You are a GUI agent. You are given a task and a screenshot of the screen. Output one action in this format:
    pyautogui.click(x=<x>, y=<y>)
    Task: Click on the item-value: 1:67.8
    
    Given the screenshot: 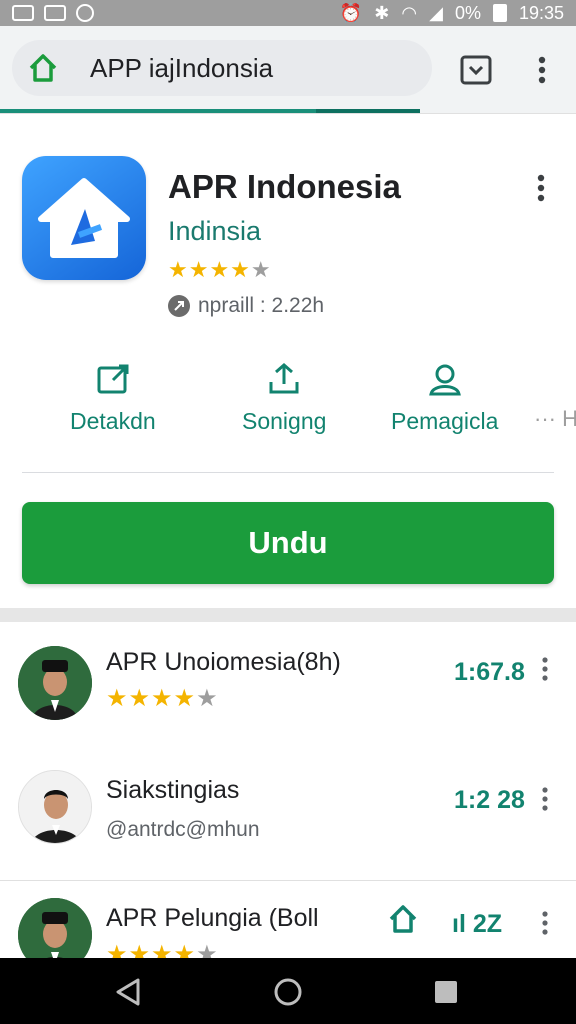 What is the action you would take?
    pyautogui.click(x=489, y=672)
    